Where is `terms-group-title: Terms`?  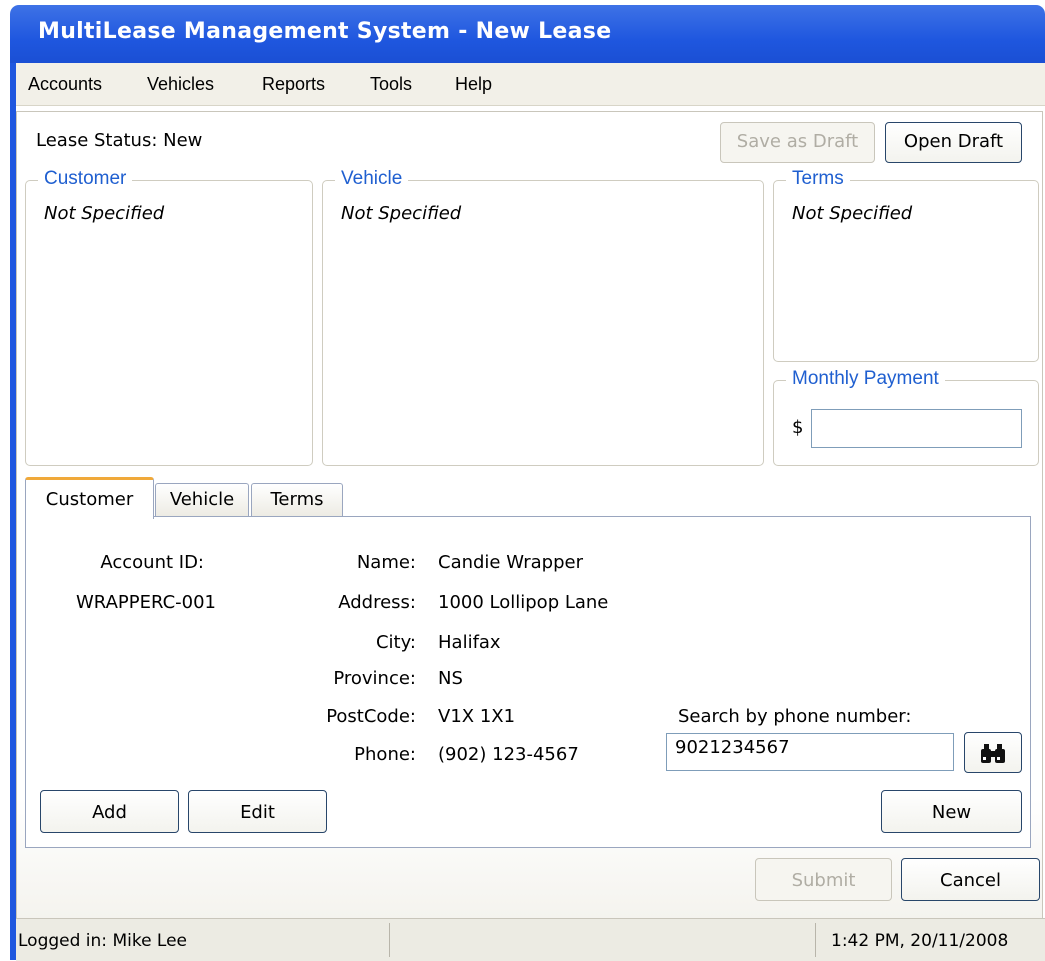 terms-group-title: Terms is located at coordinates (818, 179).